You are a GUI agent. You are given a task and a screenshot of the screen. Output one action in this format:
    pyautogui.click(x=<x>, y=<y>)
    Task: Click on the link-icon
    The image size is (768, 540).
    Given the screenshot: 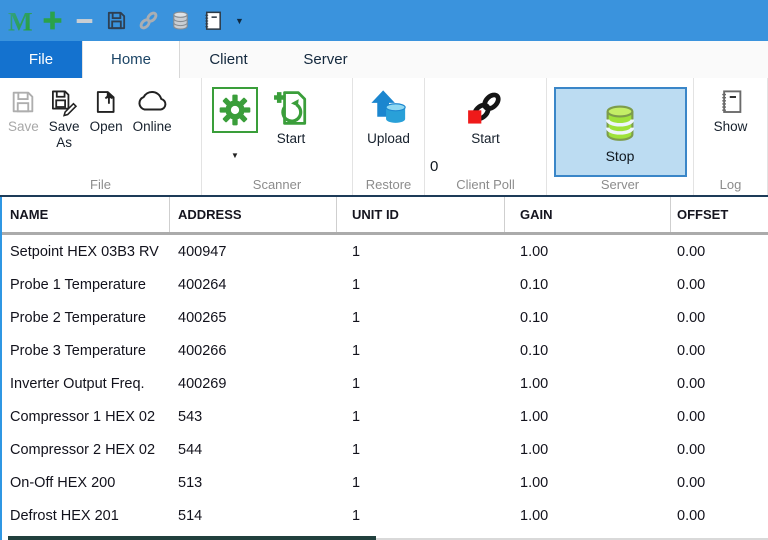 What is the action you would take?
    pyautogui.click(x=148, y=20)
    